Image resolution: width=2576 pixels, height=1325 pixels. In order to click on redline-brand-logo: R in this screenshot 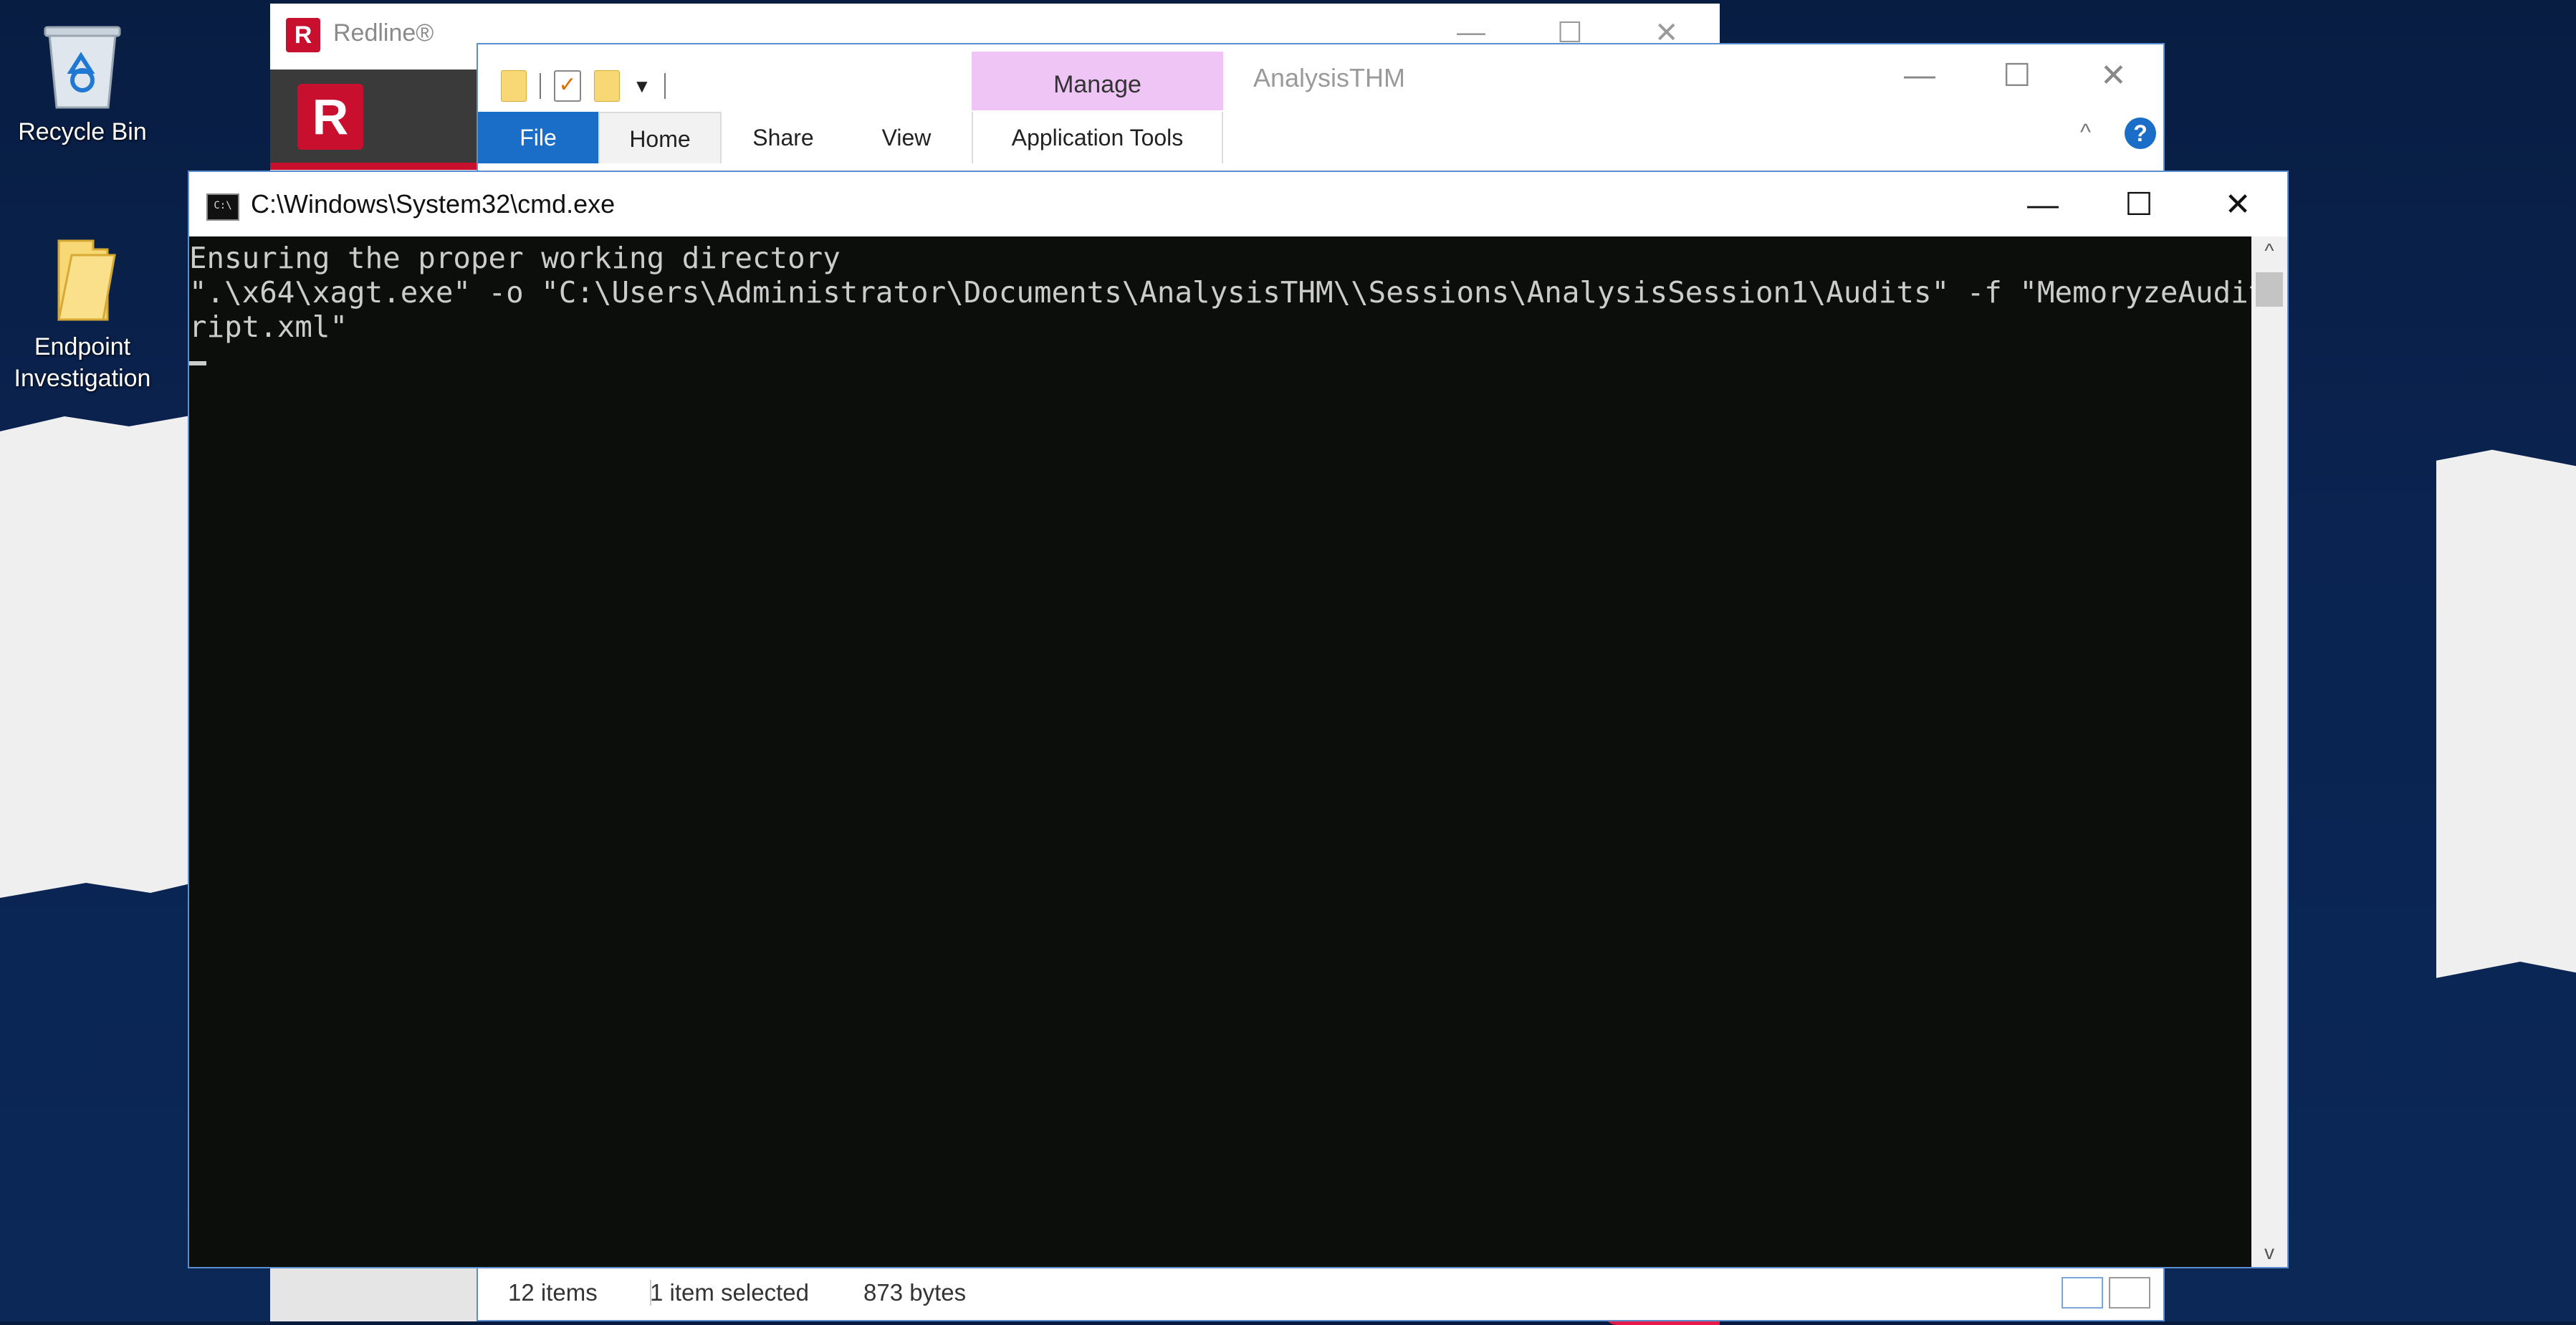, I will do `click(330, 117)`.